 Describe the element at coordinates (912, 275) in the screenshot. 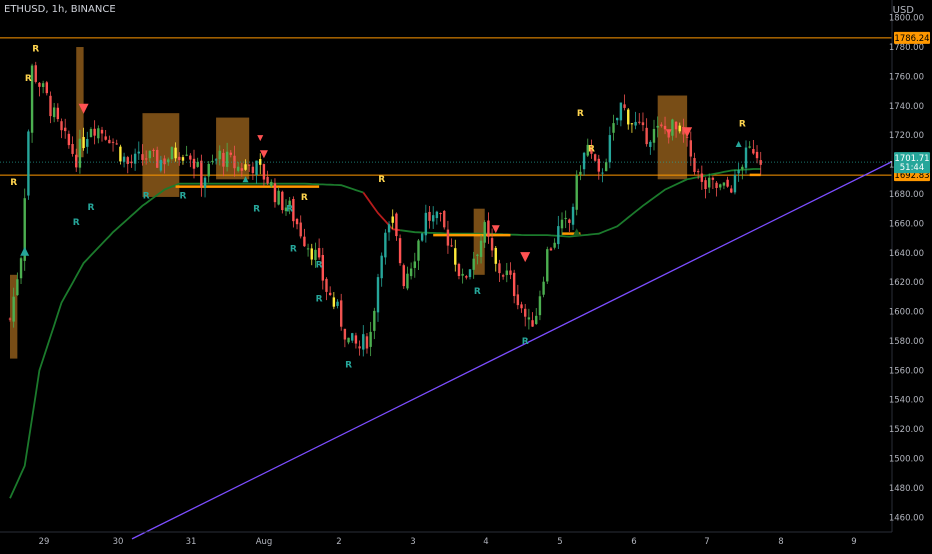

I see `price-axis-background` at that location.